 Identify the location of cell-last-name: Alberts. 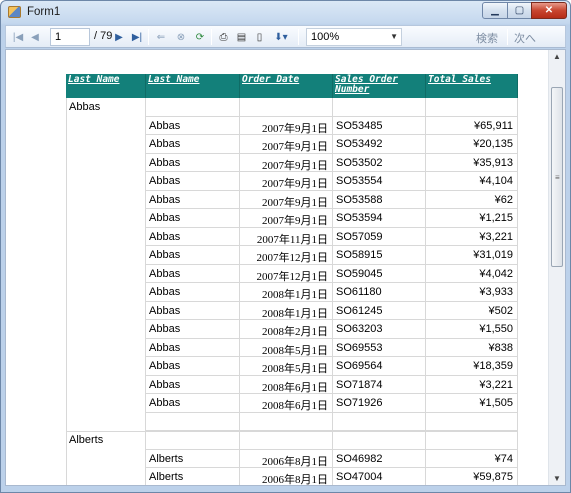
(193, 458).